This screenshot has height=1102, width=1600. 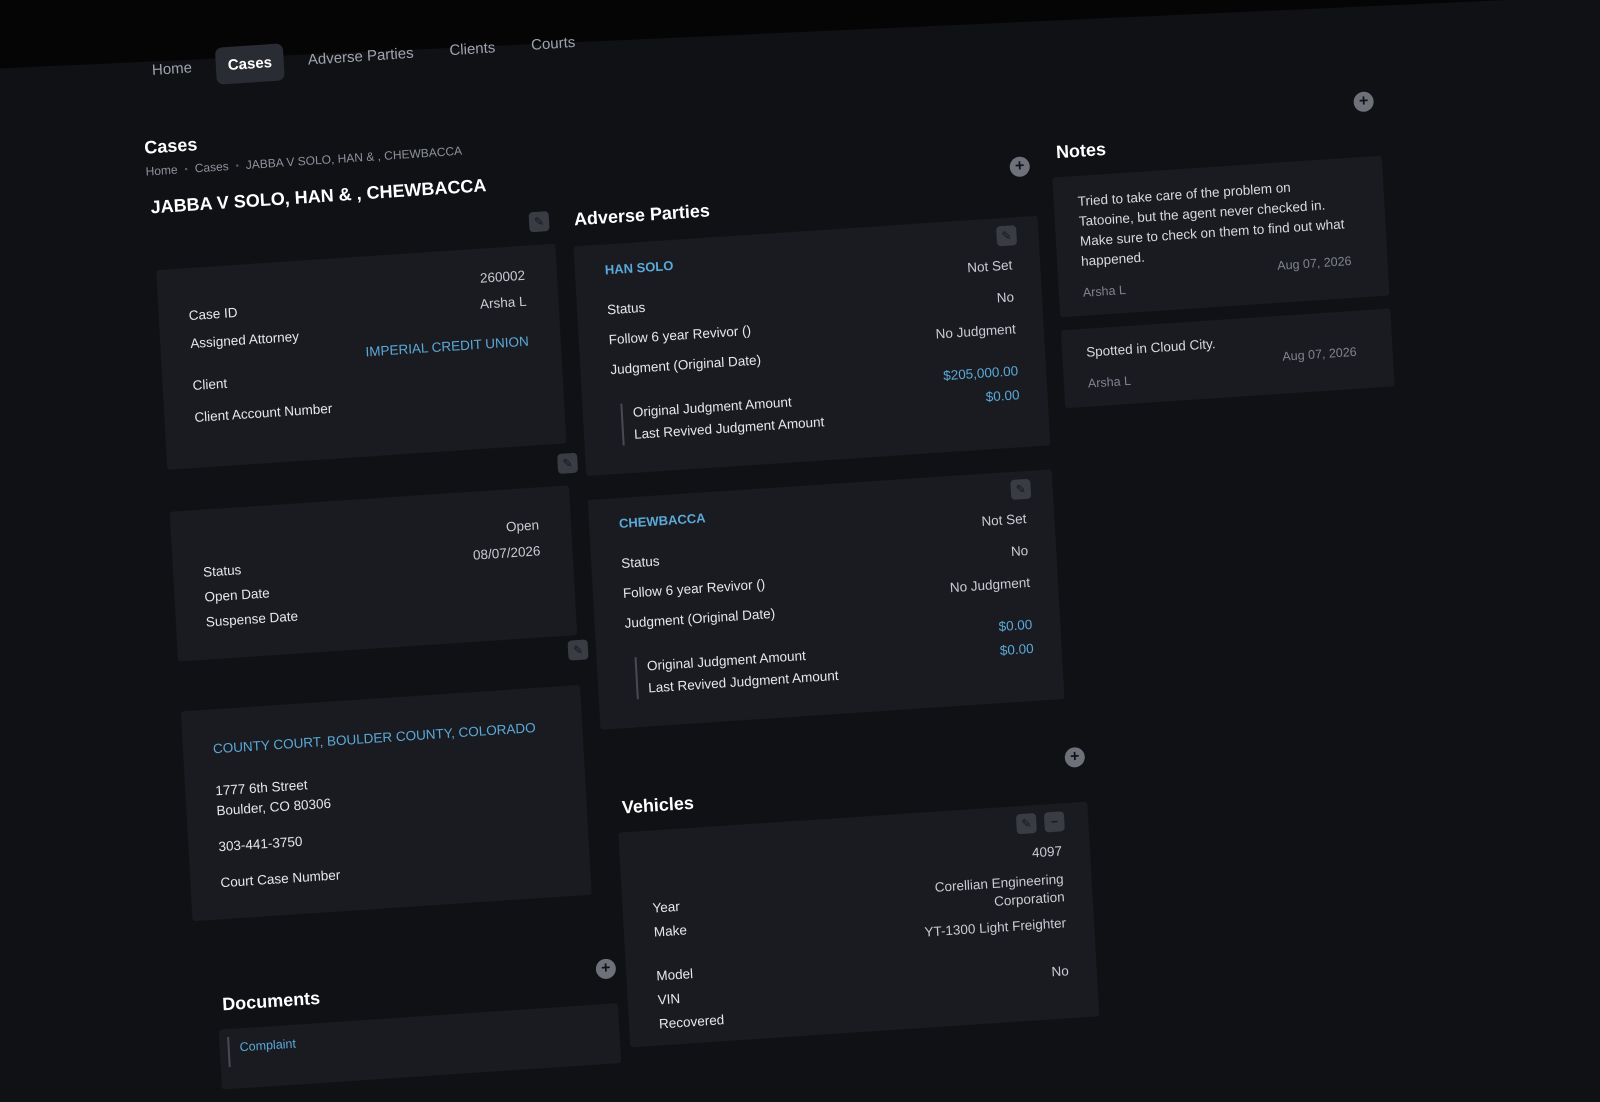 What do you see at coordinates (274, 807) in the screenshot?
I see `court-address-line2: Boulder, CO 80306` at bounding box center [274, 807].